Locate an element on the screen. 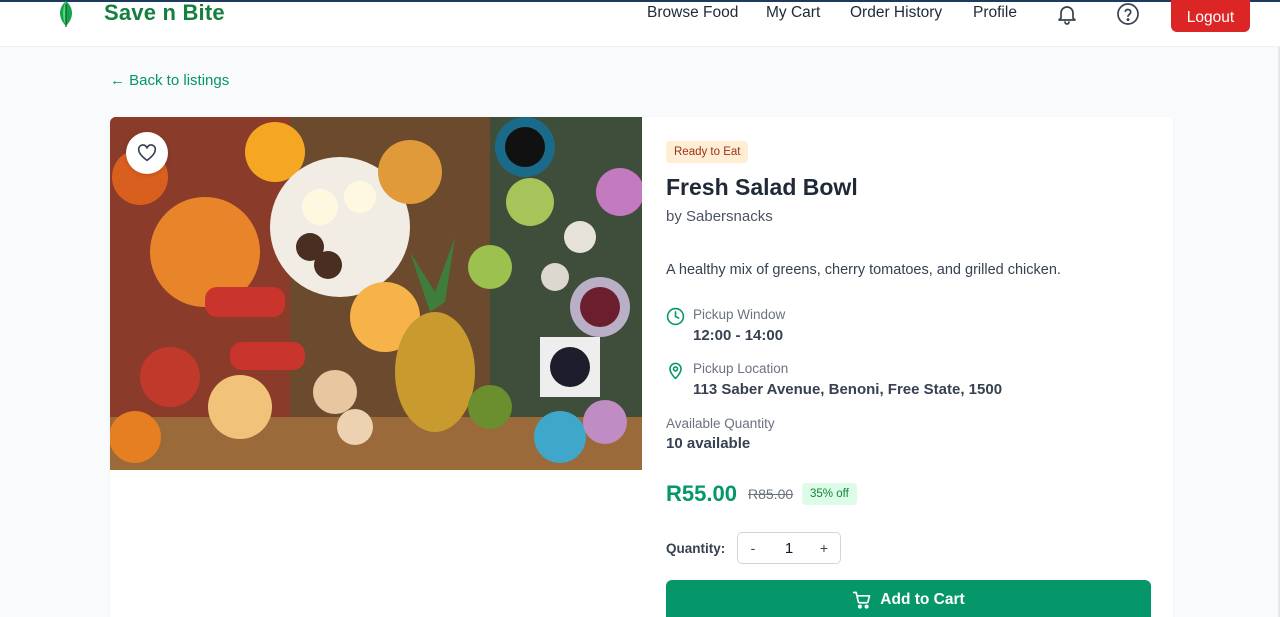 The image size is (1280, 617). original-price: R85.00 is located at coordinates (771, 494).